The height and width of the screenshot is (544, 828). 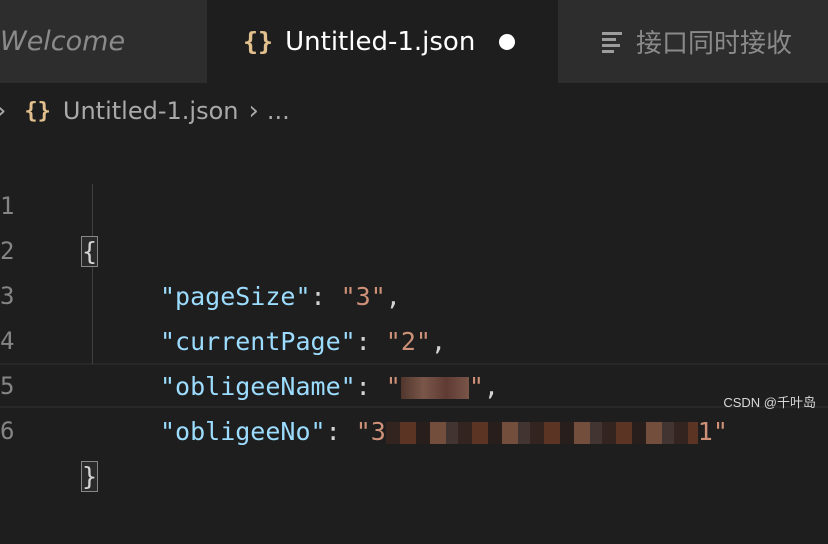 I want to click on close-brace: }, so click(x=89, y=476).